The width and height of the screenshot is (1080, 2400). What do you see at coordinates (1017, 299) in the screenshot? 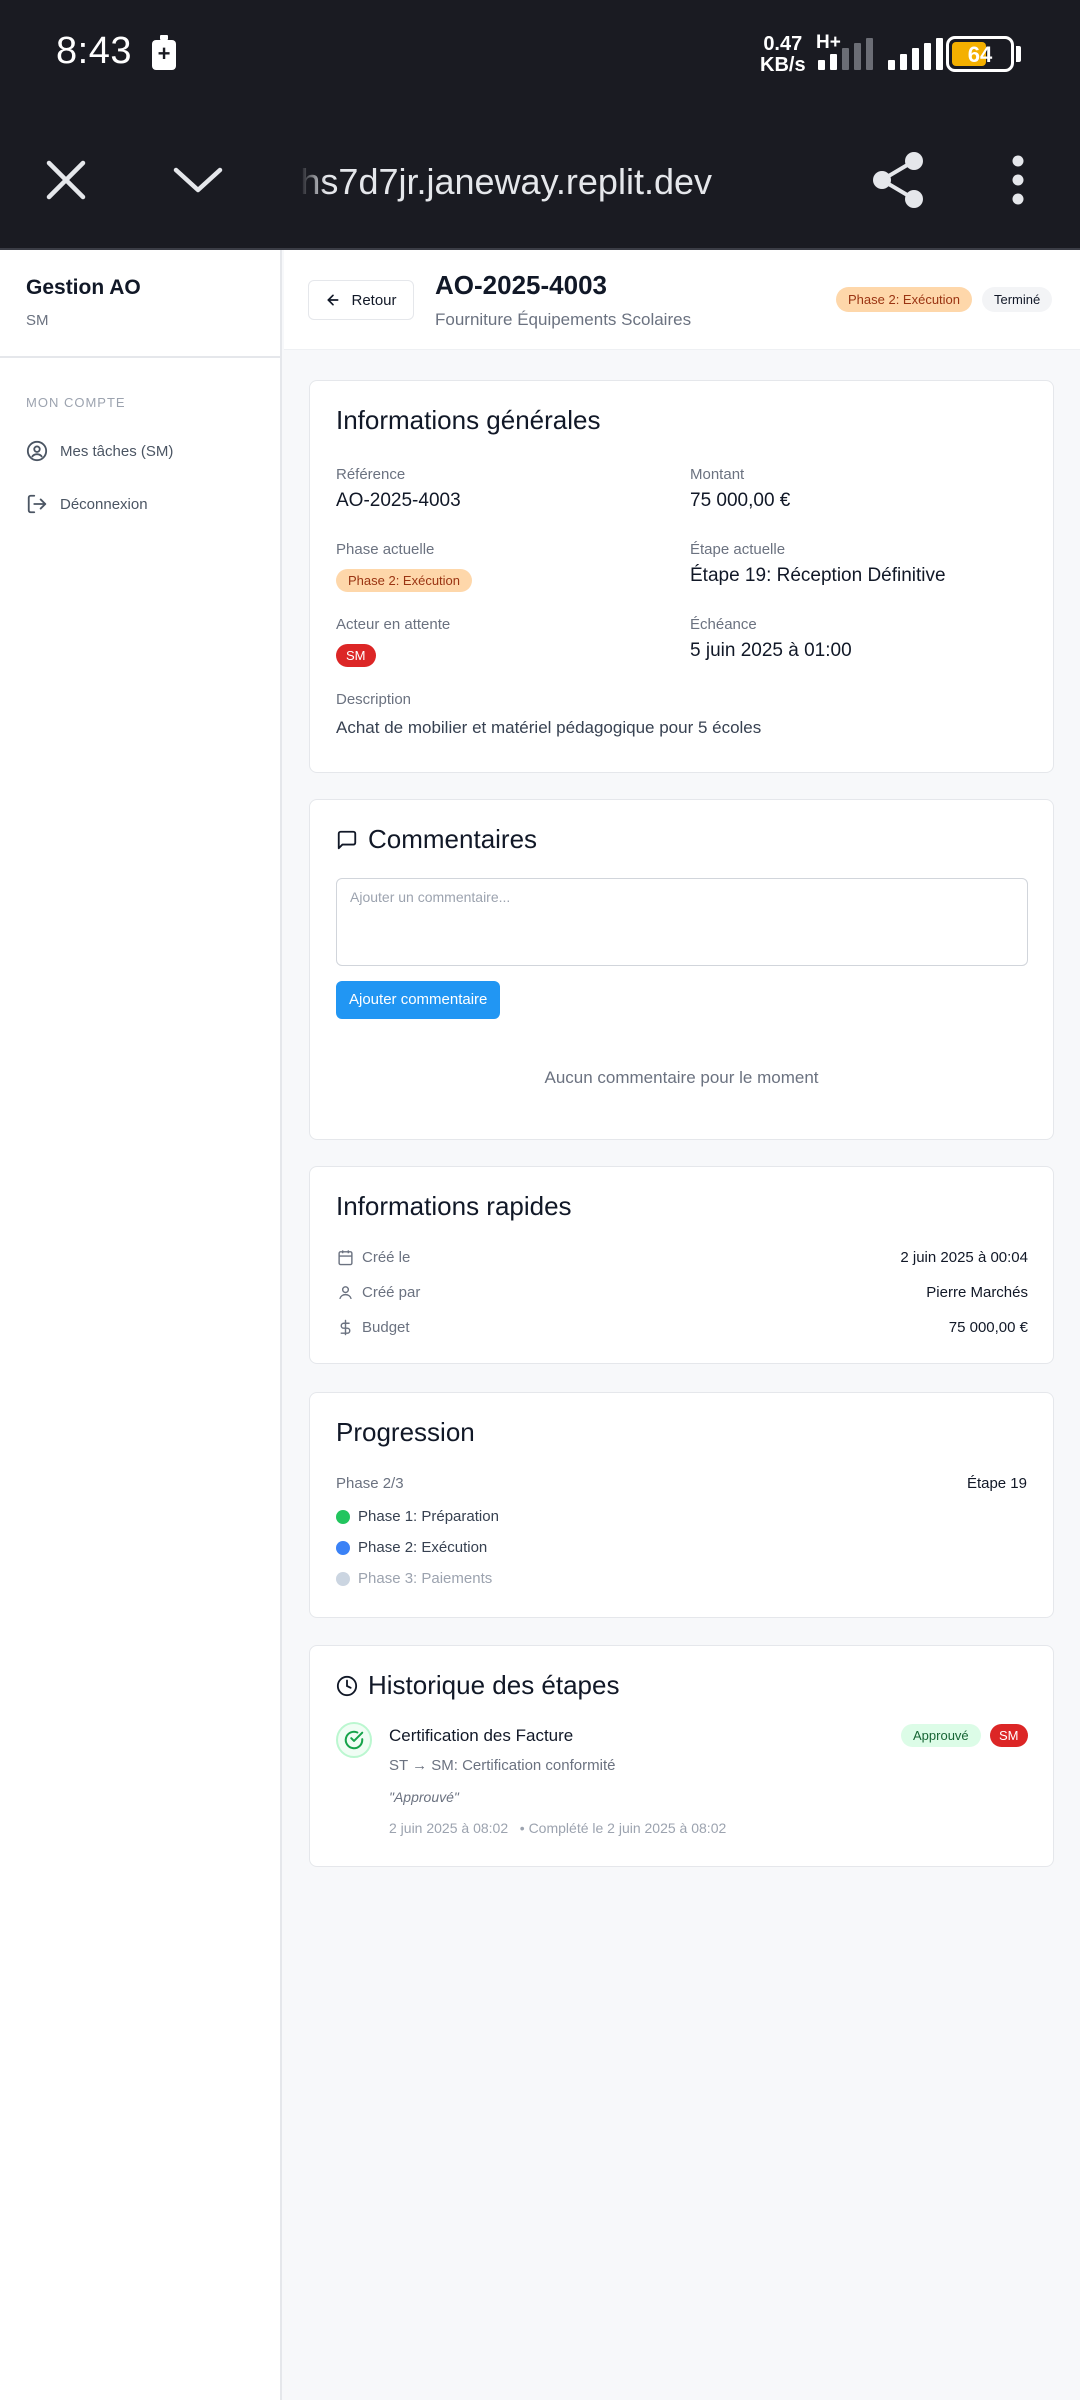
I see `status-badge: Terminé` at bounding box center [1017, 299].